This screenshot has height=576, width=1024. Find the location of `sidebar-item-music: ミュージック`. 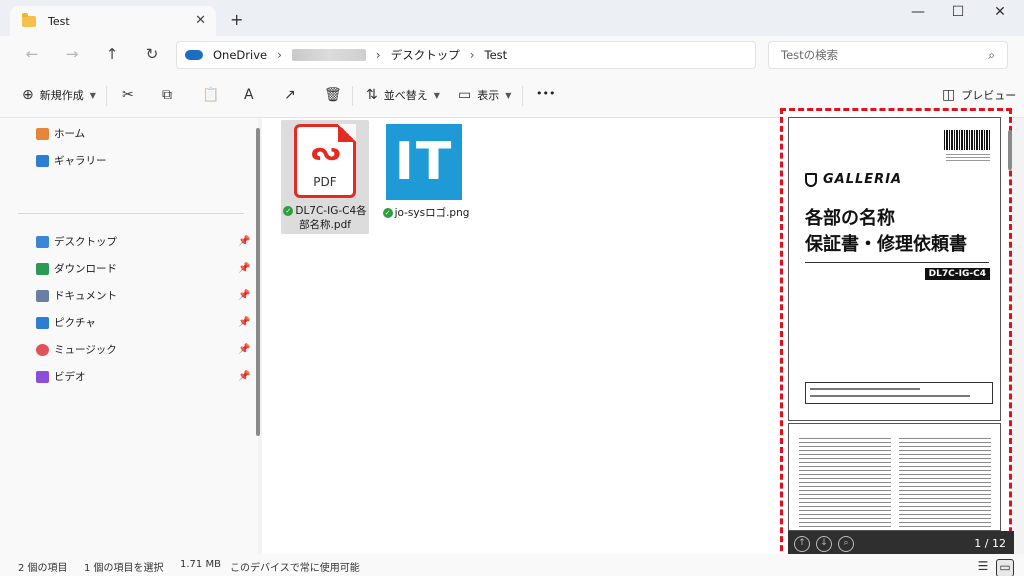

sidebar-item-music: ミュージック is located at coordinates (76, 349).